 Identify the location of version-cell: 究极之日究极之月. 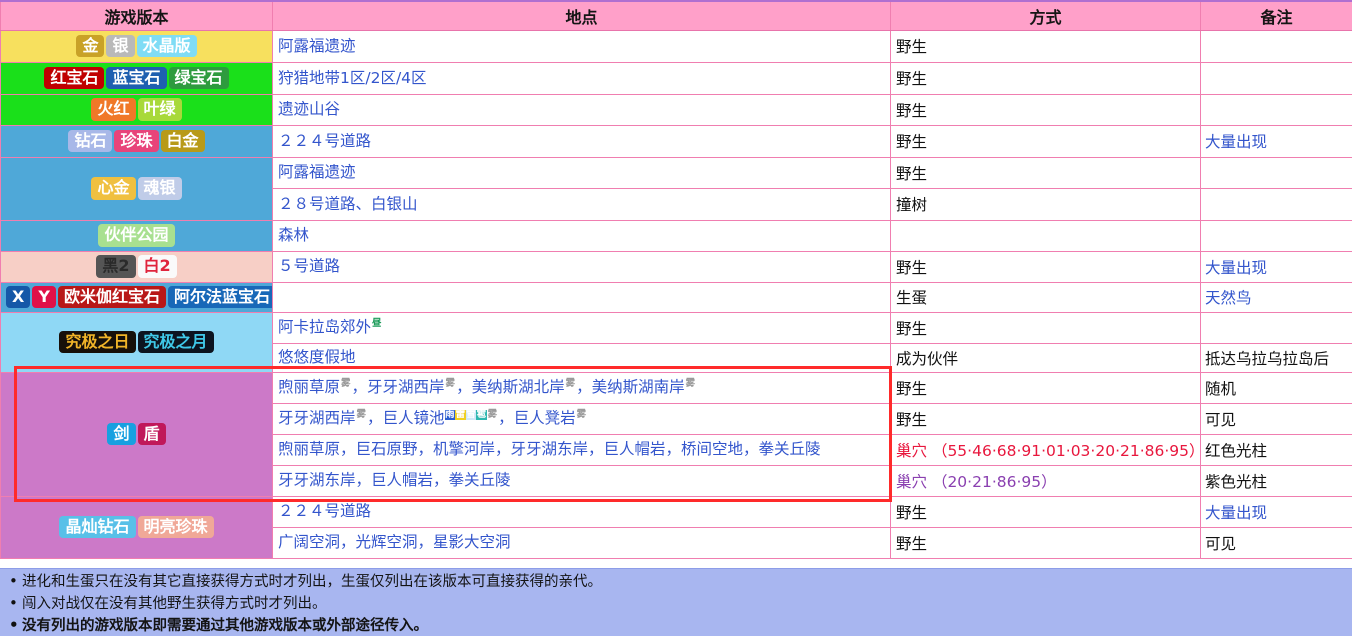
(137, 342).